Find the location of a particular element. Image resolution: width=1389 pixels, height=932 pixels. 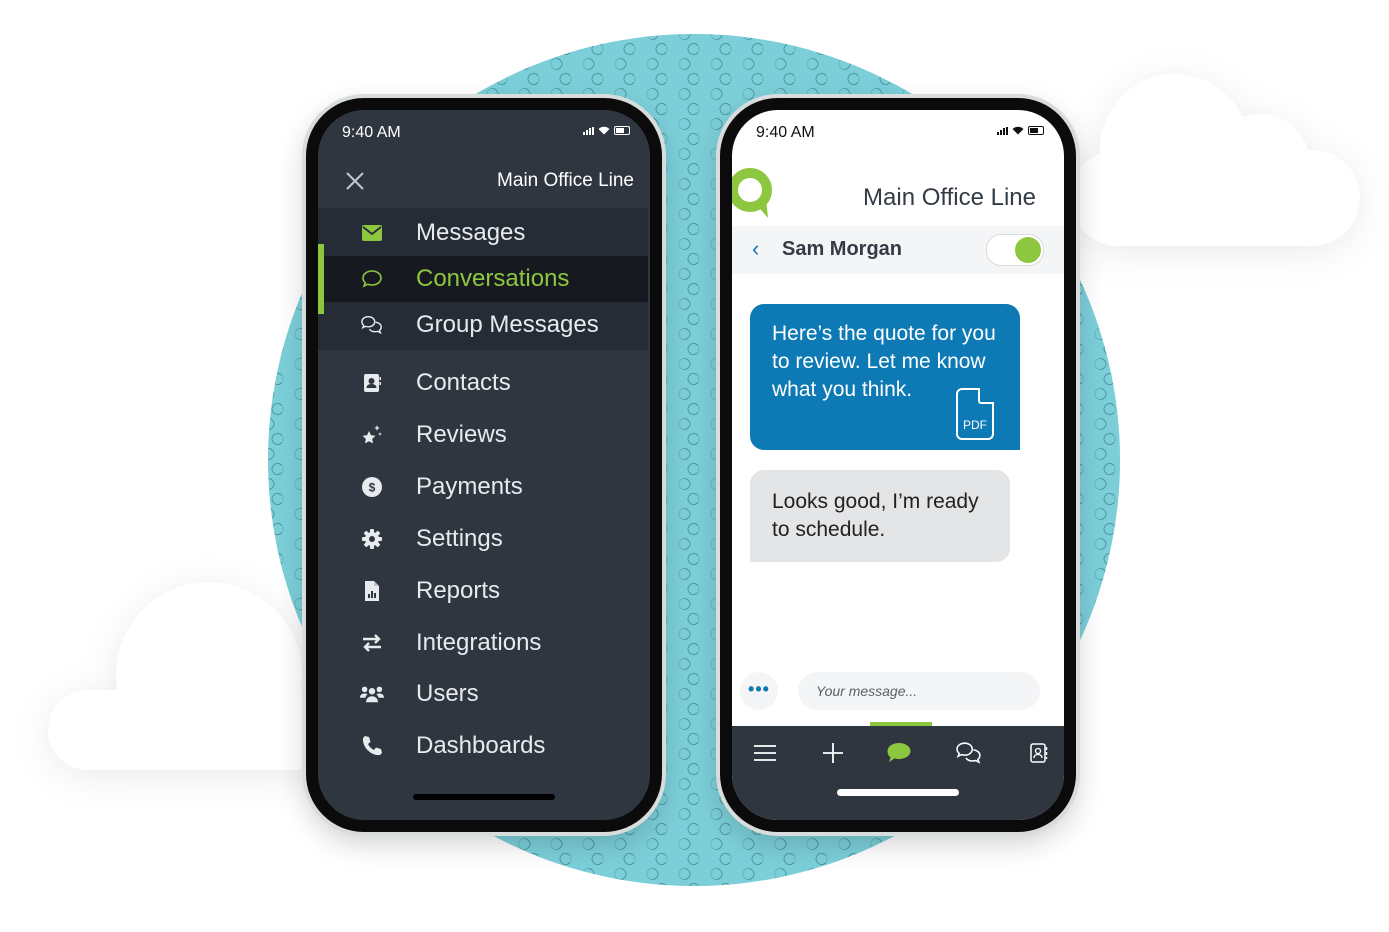

tab-new is located at coordinates (833, 753).